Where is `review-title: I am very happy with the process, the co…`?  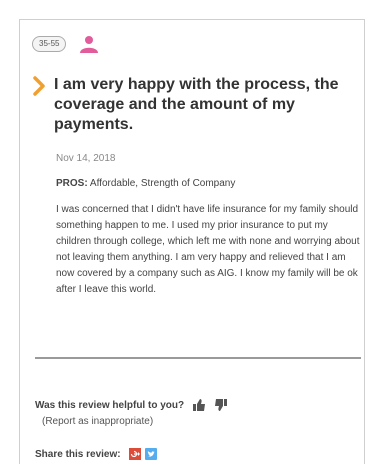 review-title: I am very happy with the process, the co… is located at coordinates (196, 104).